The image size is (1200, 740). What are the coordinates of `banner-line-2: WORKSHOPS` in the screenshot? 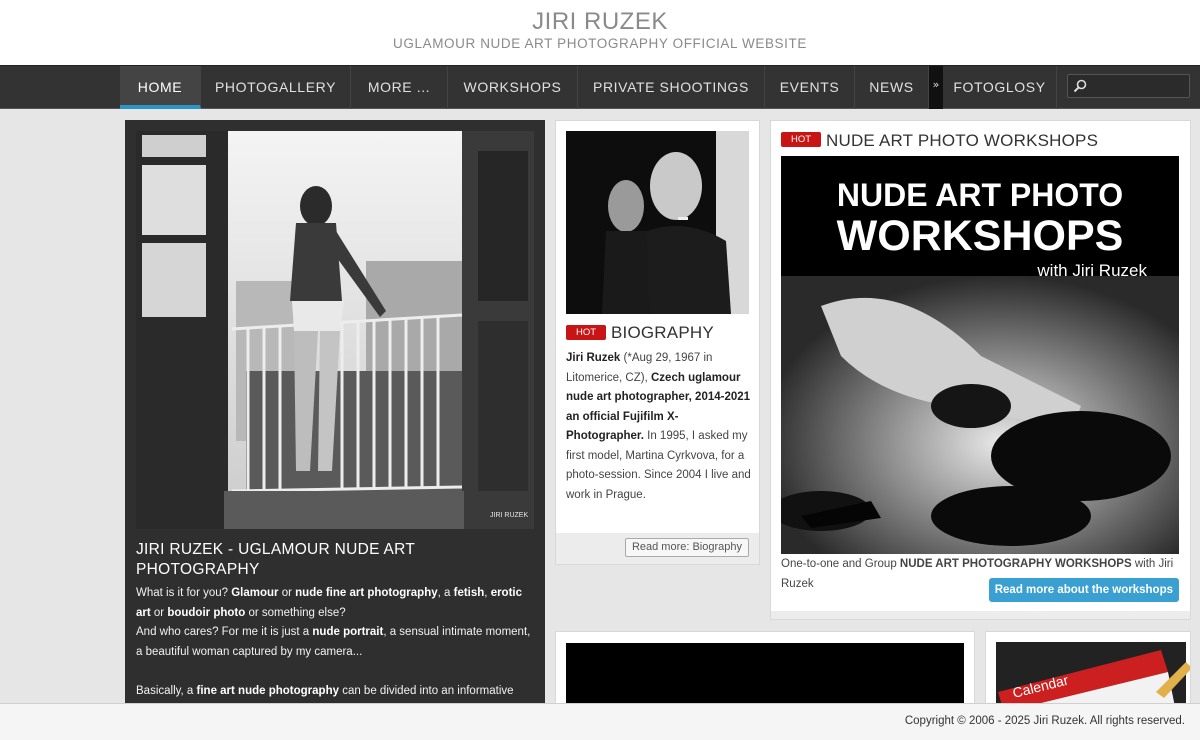 It's located at (980, 236).